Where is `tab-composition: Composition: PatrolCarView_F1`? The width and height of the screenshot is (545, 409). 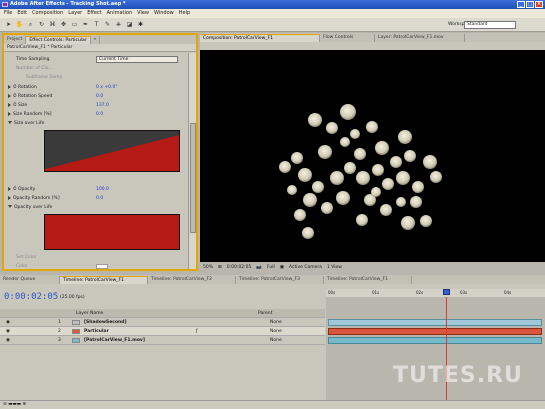 tab-composition: Composition: PatrolCarView_F1 is located at coordinates (260, 38).